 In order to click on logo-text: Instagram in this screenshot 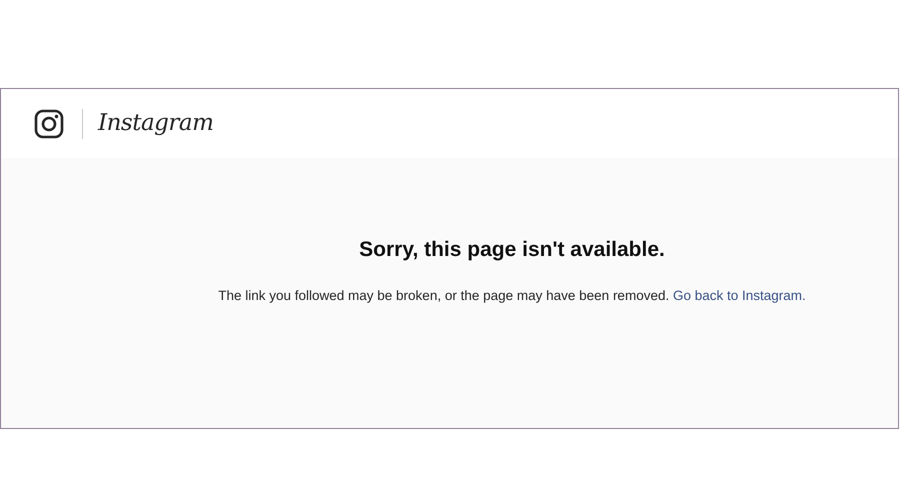, I will do `click(156, 123)`.